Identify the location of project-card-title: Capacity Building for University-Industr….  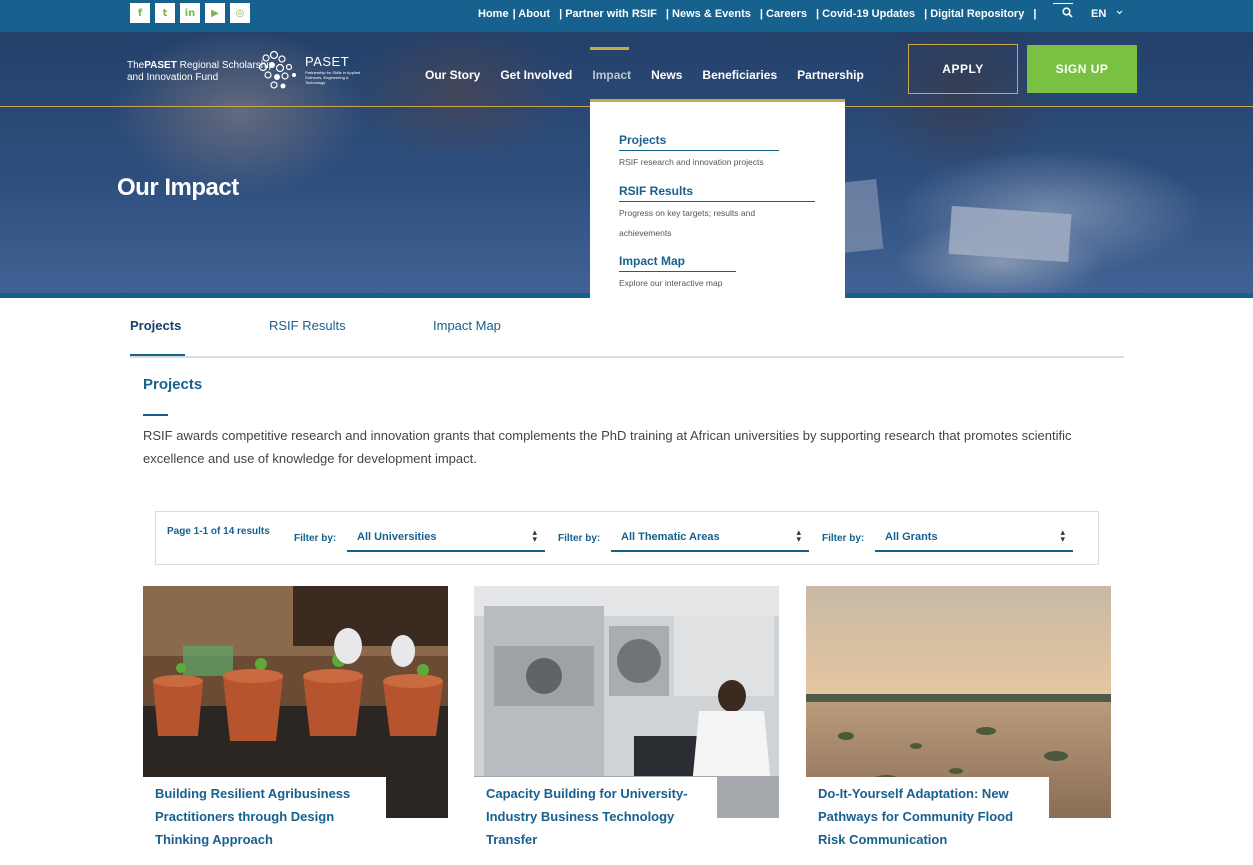
(595, 814).